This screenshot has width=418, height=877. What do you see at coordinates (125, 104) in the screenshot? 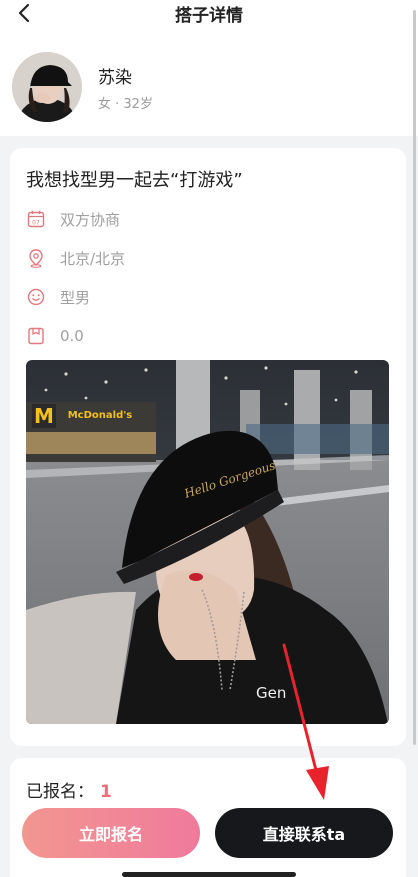
I see `user-meta: 女 · 32岁` at bounding box center [125, 104].